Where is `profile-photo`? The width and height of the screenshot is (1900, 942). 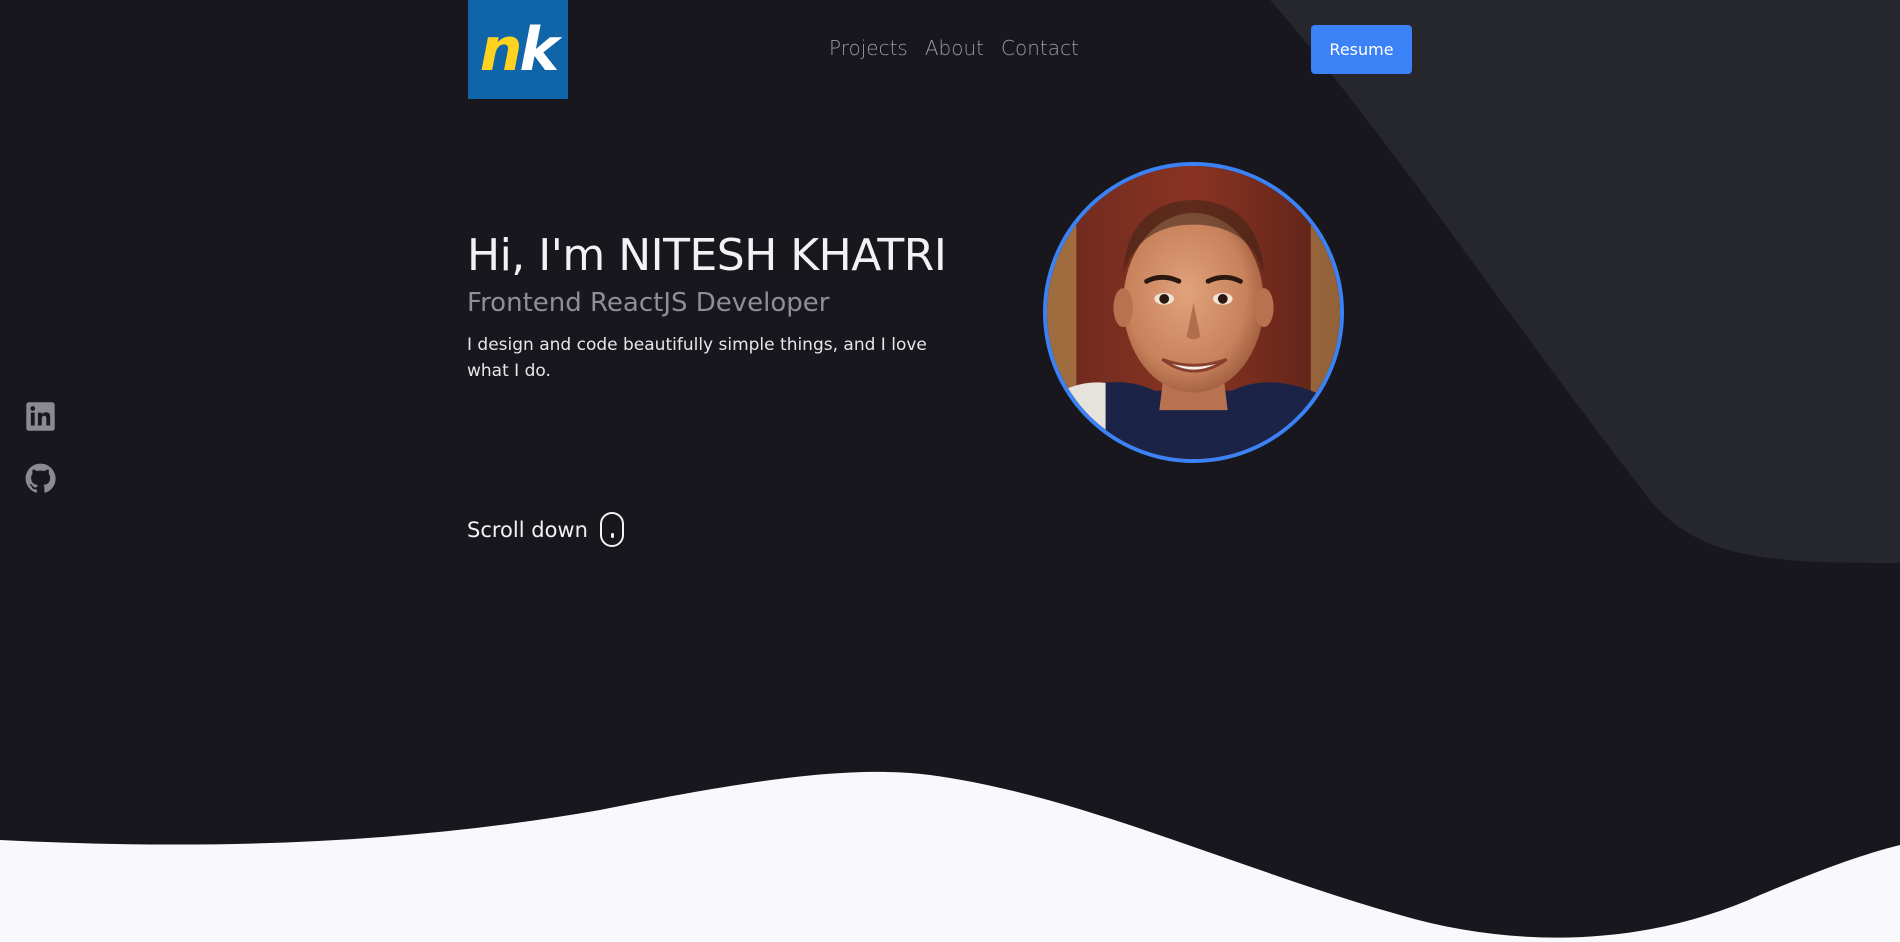
profile-photo is located at coordinates (1193, 312).